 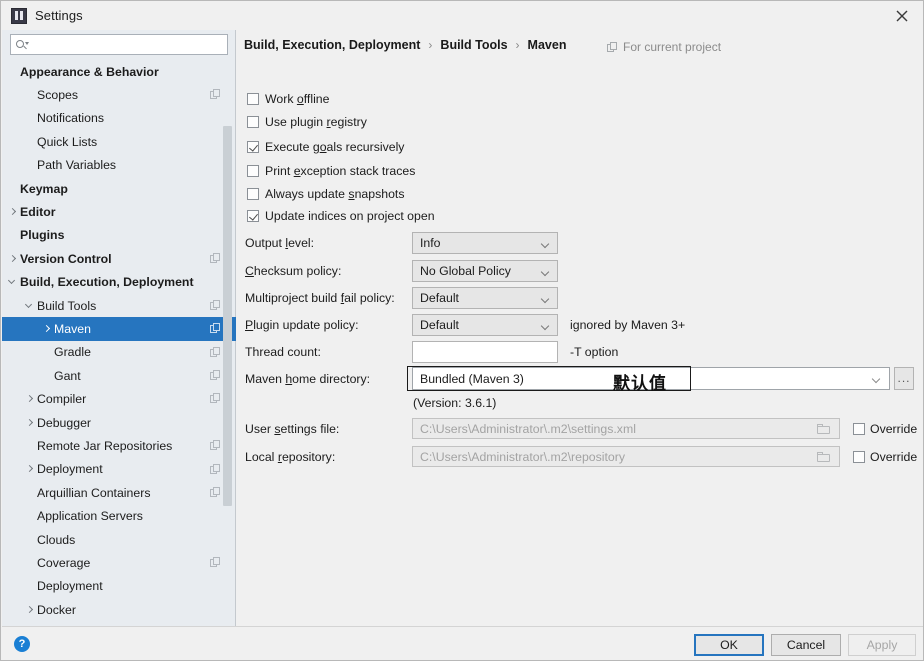 I want to click on user-settings-override-checkbox: Override, so click(x=885, y=429).